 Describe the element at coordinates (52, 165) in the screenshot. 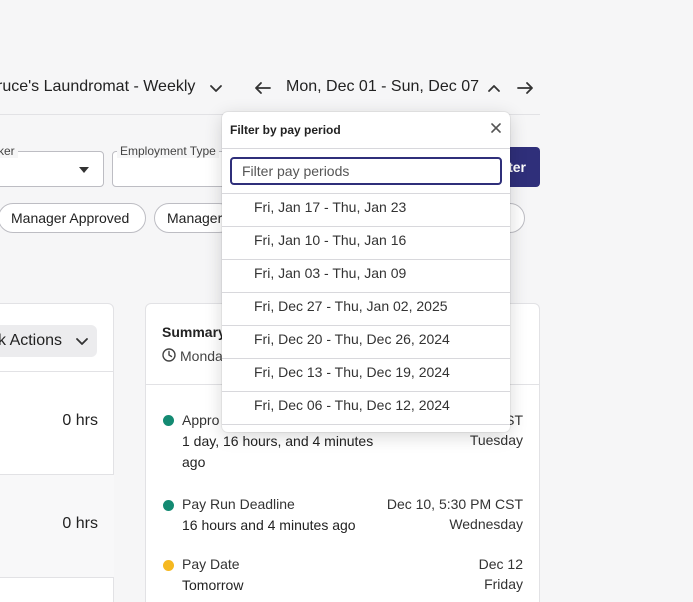

I see `worker-select: ker` at that location.